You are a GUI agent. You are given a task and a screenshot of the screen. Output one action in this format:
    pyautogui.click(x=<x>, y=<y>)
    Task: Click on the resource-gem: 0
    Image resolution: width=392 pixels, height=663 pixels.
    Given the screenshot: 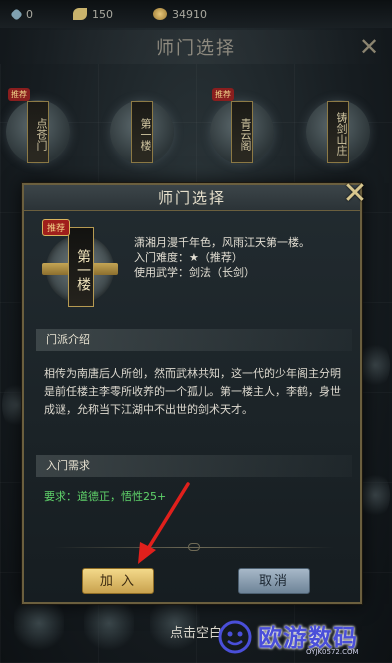 What is the action you would take?
    pyautogui.click(x=21, y=14)
    